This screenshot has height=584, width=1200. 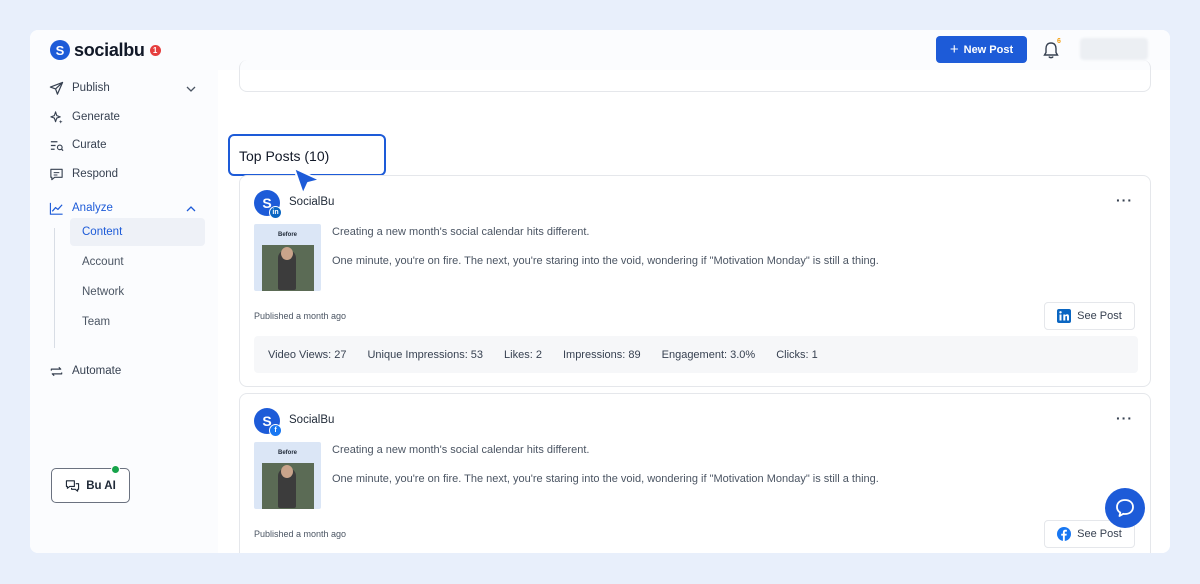 What do you see at coordinates (91, 88) in the screenshot?
I see `sidebar-item-label: Publish` at bounding box center [91, 88].